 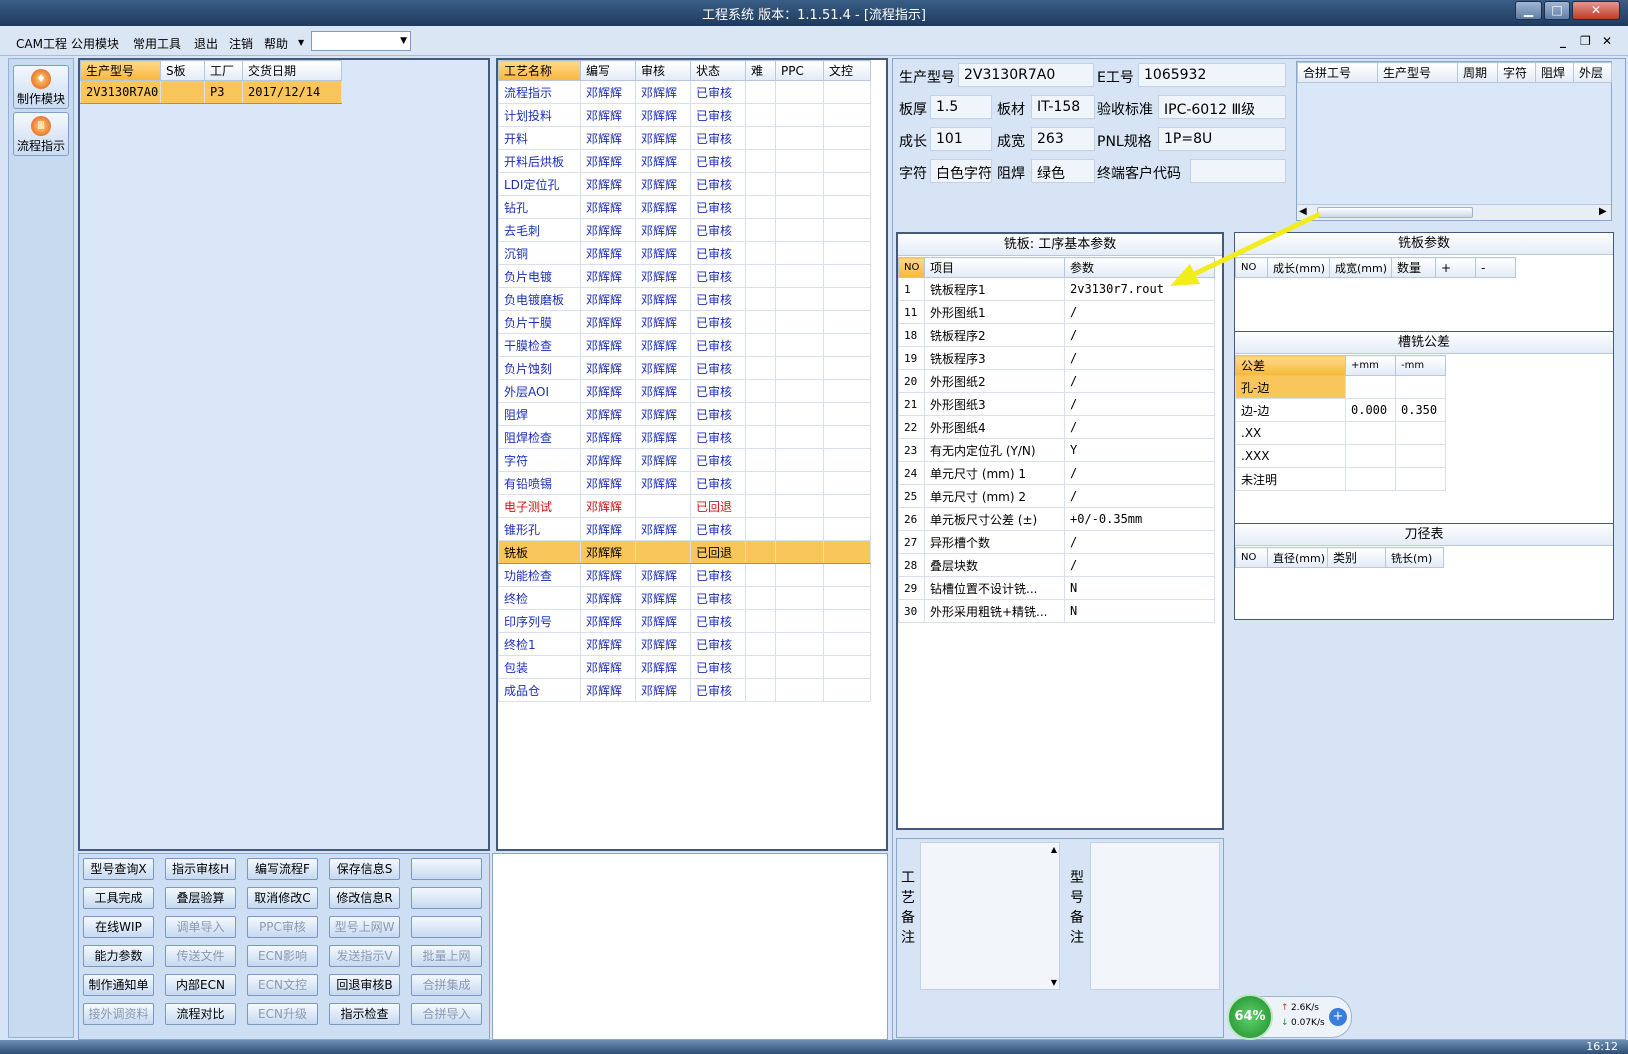 I want to click on order-header-model: 生产型号, so click(x=120, y=70).